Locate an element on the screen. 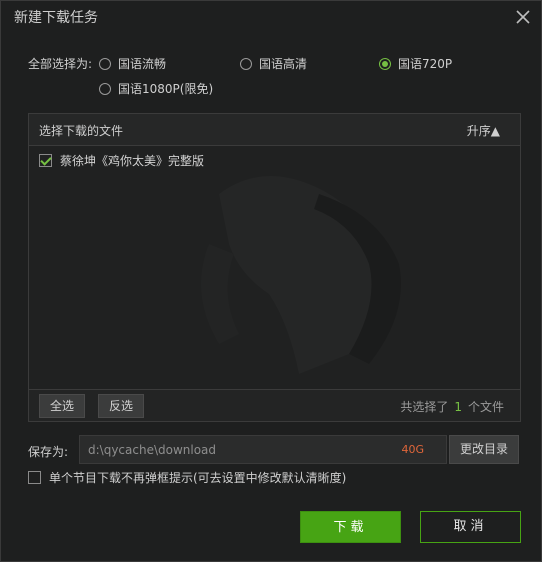 The width and height of the screenshot is (542, 562). radio-dot-selected is located at coordinates (385, 63).